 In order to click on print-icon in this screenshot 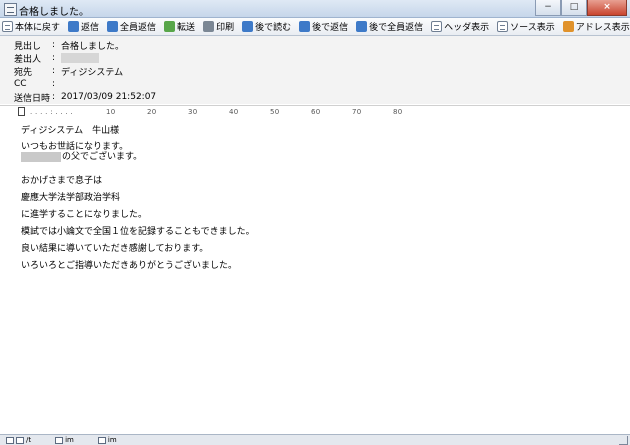, I will do `click(209, 26)`.